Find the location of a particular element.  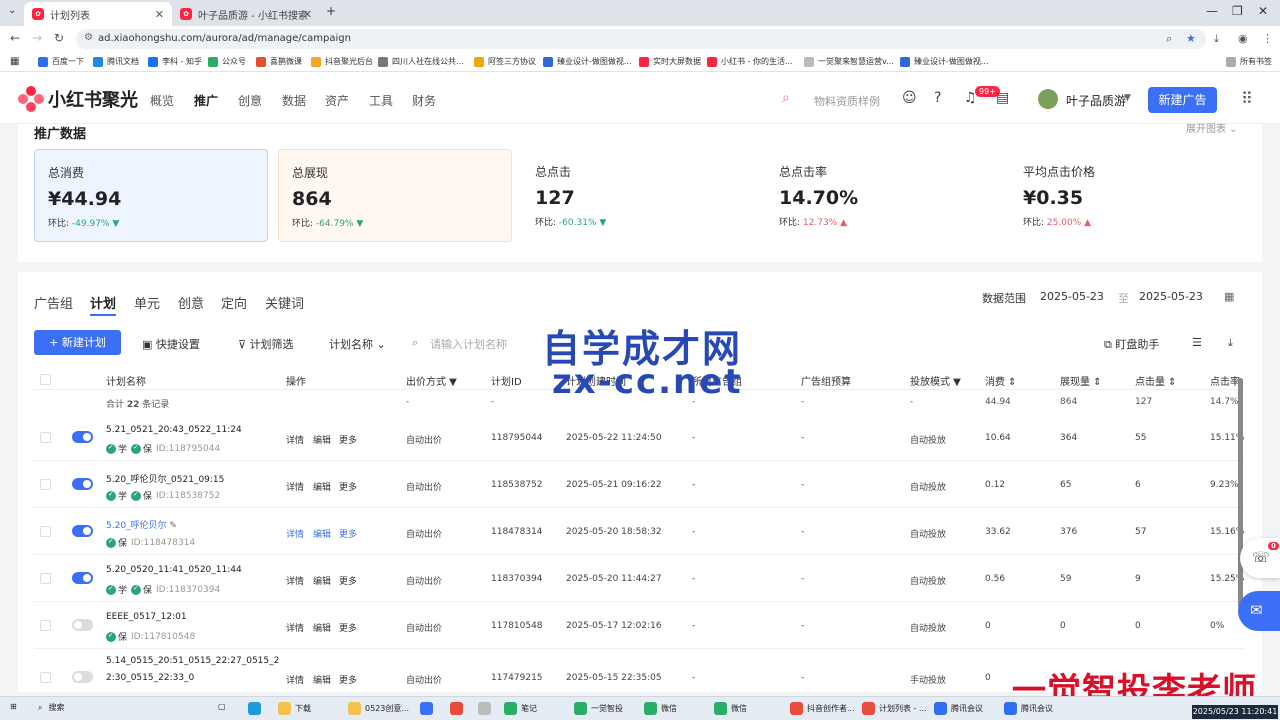

plan-name: 5.21_0521_20:43_0522_11:24 is located at coordinates (174, 430).